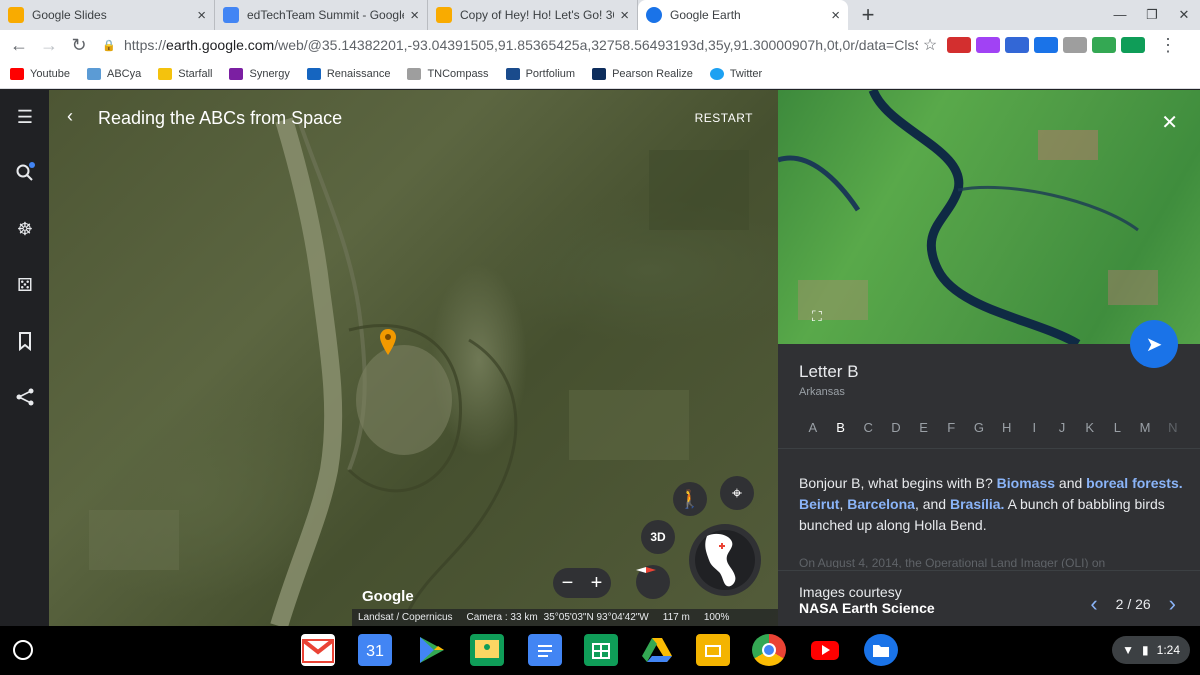 The width and height of the screenshot is (1200, 675). I want to click on barcelona-link: Barcelona, so click(881, 504).